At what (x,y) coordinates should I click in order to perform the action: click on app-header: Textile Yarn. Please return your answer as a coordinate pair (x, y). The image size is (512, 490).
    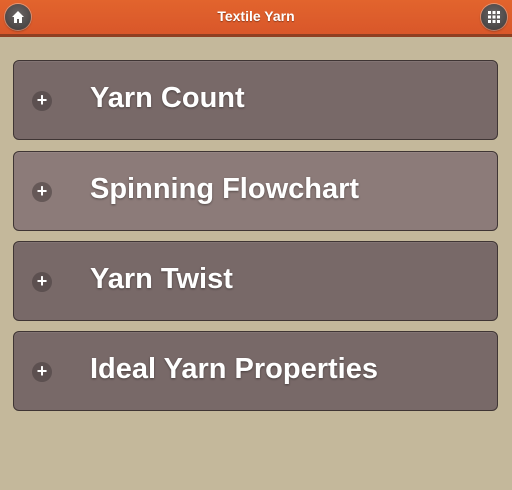
    Looking at the image, I should click on (256, 18).